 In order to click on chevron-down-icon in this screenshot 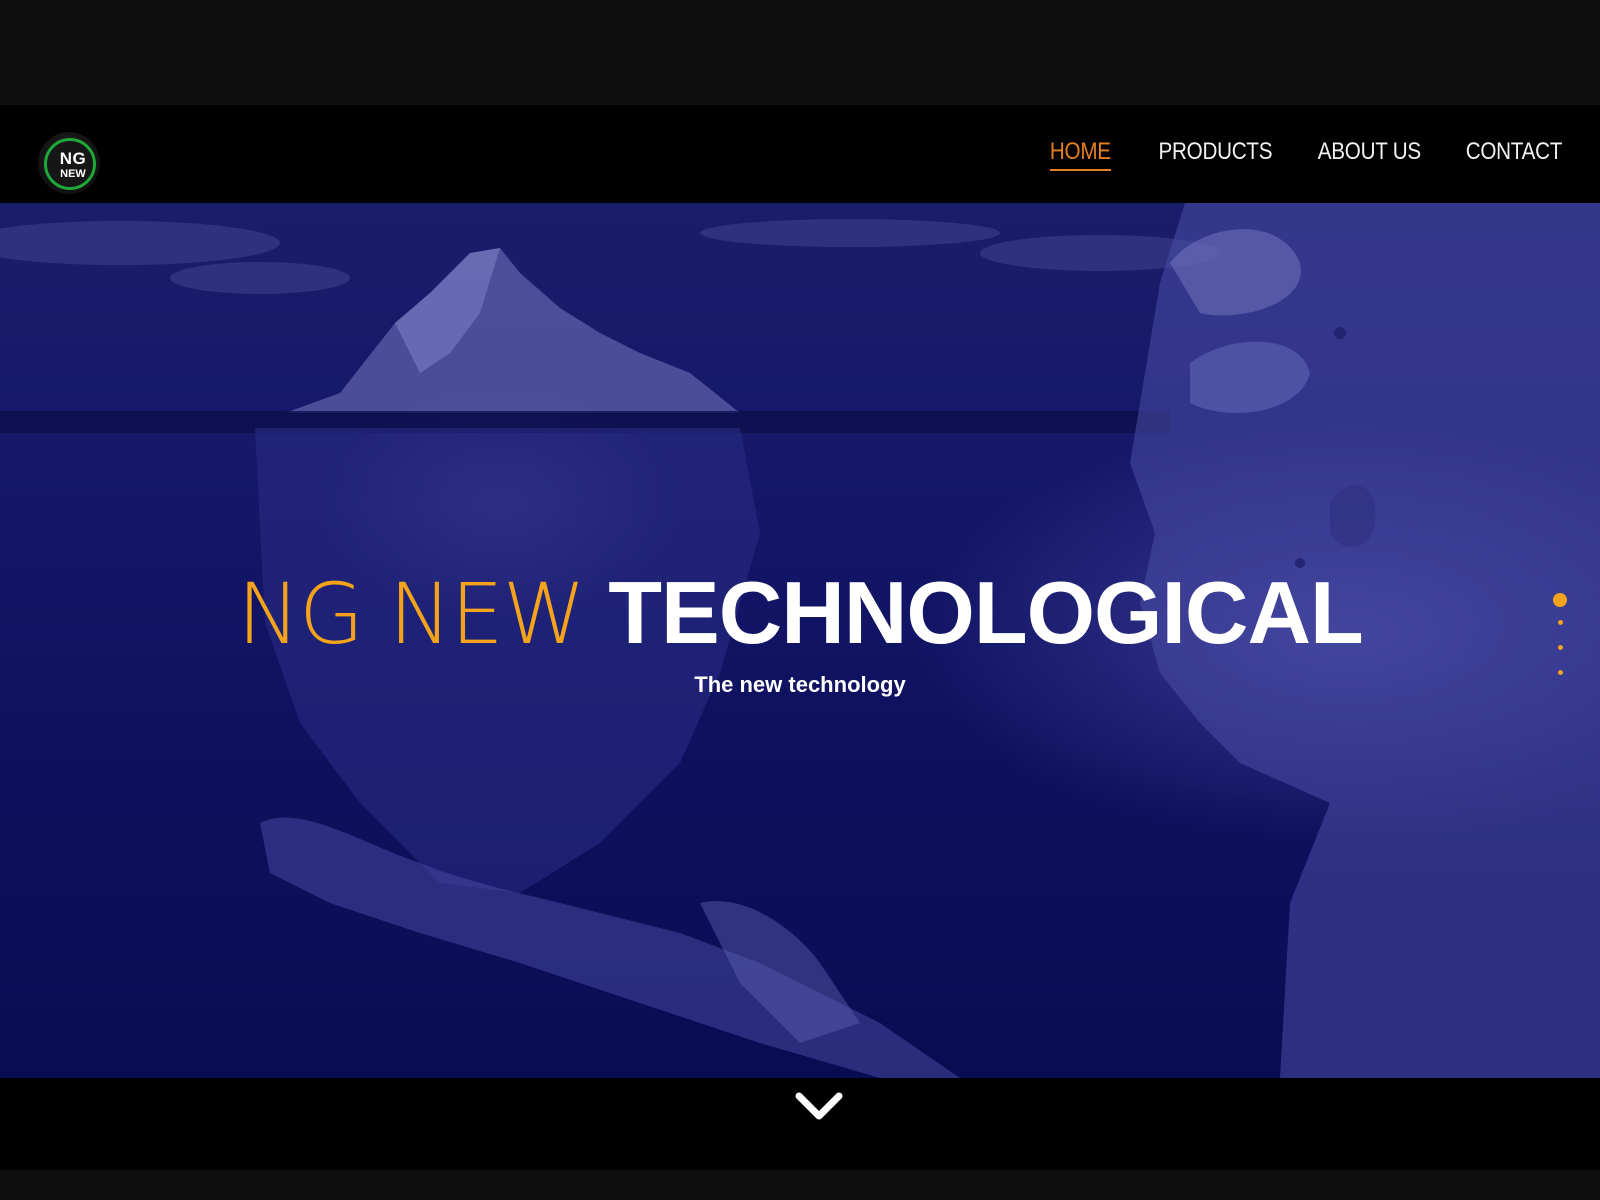, I will do `click(819, 1107)`.